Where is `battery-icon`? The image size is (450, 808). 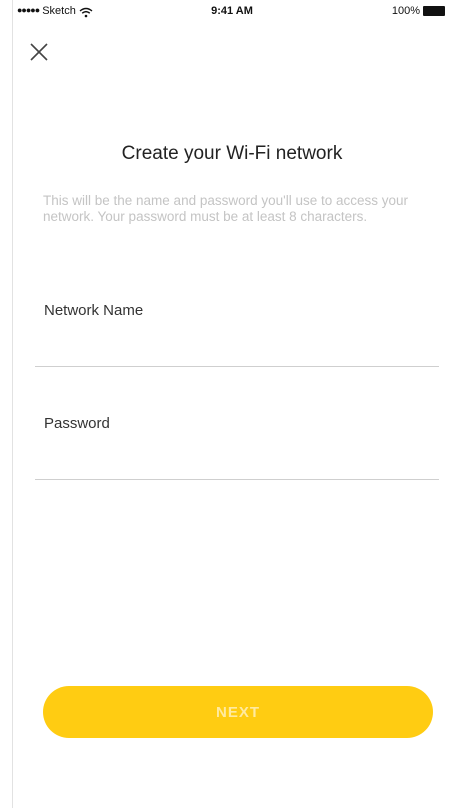
battery-icon is located at coordinates (434, 11).